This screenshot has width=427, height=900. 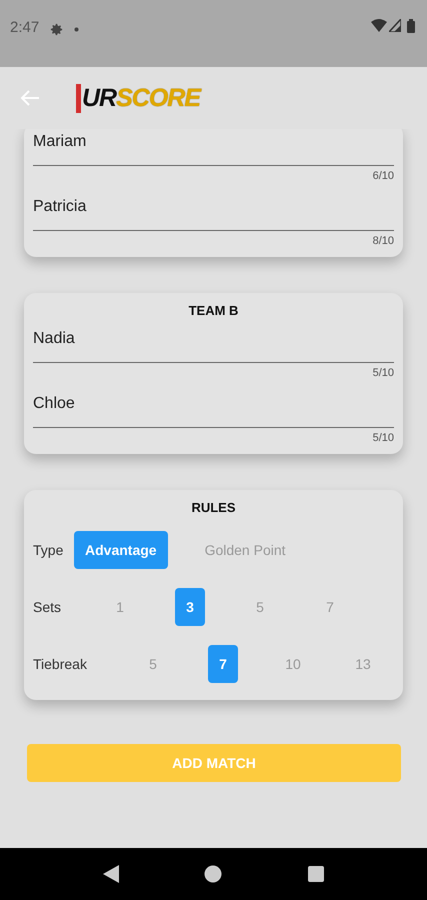 What do you see at coordinates (213, 507) in the screenshot?
I see `card-title: RULES` at bounding box center [213, 507].